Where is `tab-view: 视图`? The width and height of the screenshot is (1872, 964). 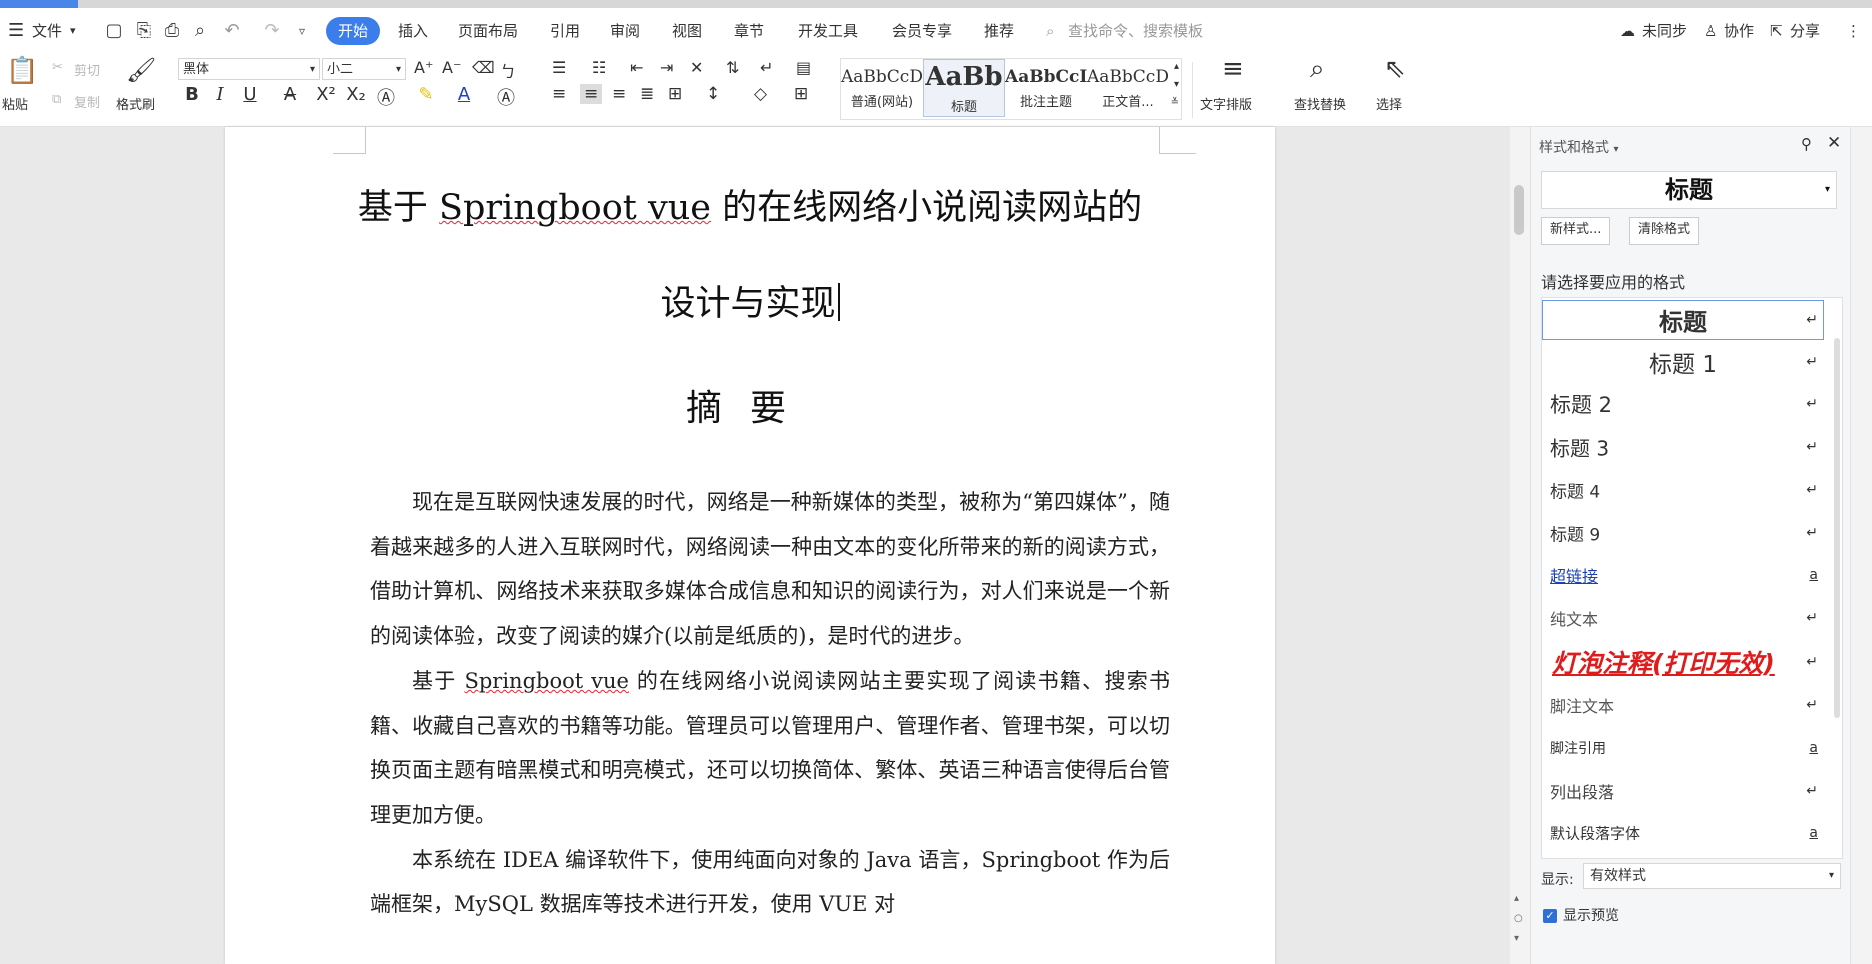
tab-view: 视图 is located at coordinates (687, 31).